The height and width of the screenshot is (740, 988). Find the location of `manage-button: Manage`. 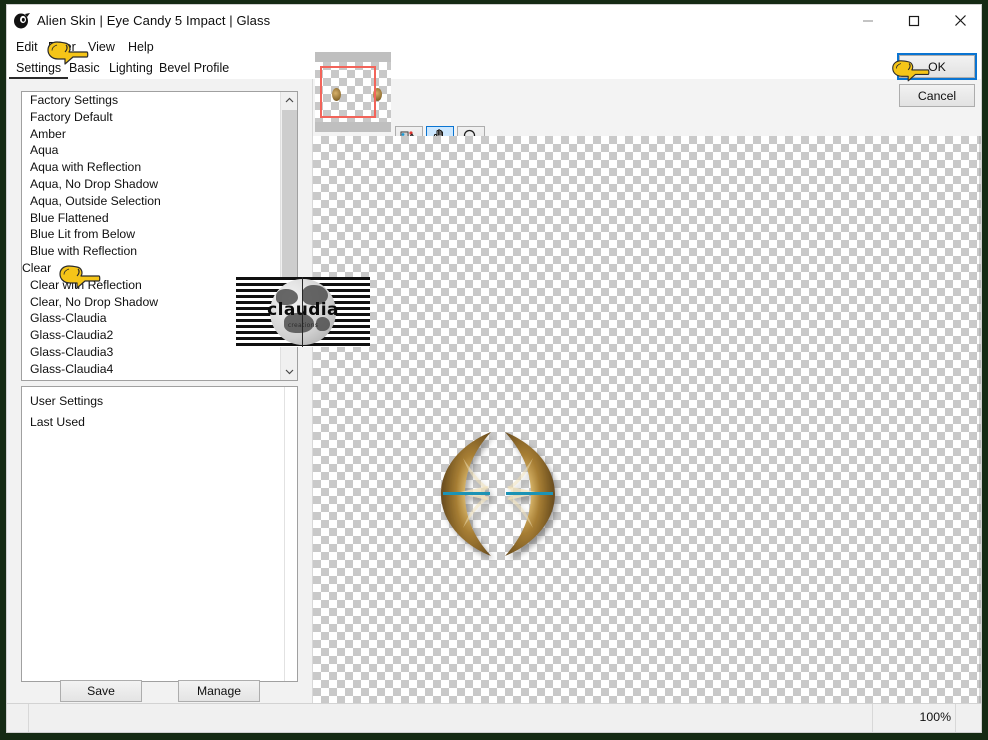

manage-button: Manage is located at coordinates (219, 691).